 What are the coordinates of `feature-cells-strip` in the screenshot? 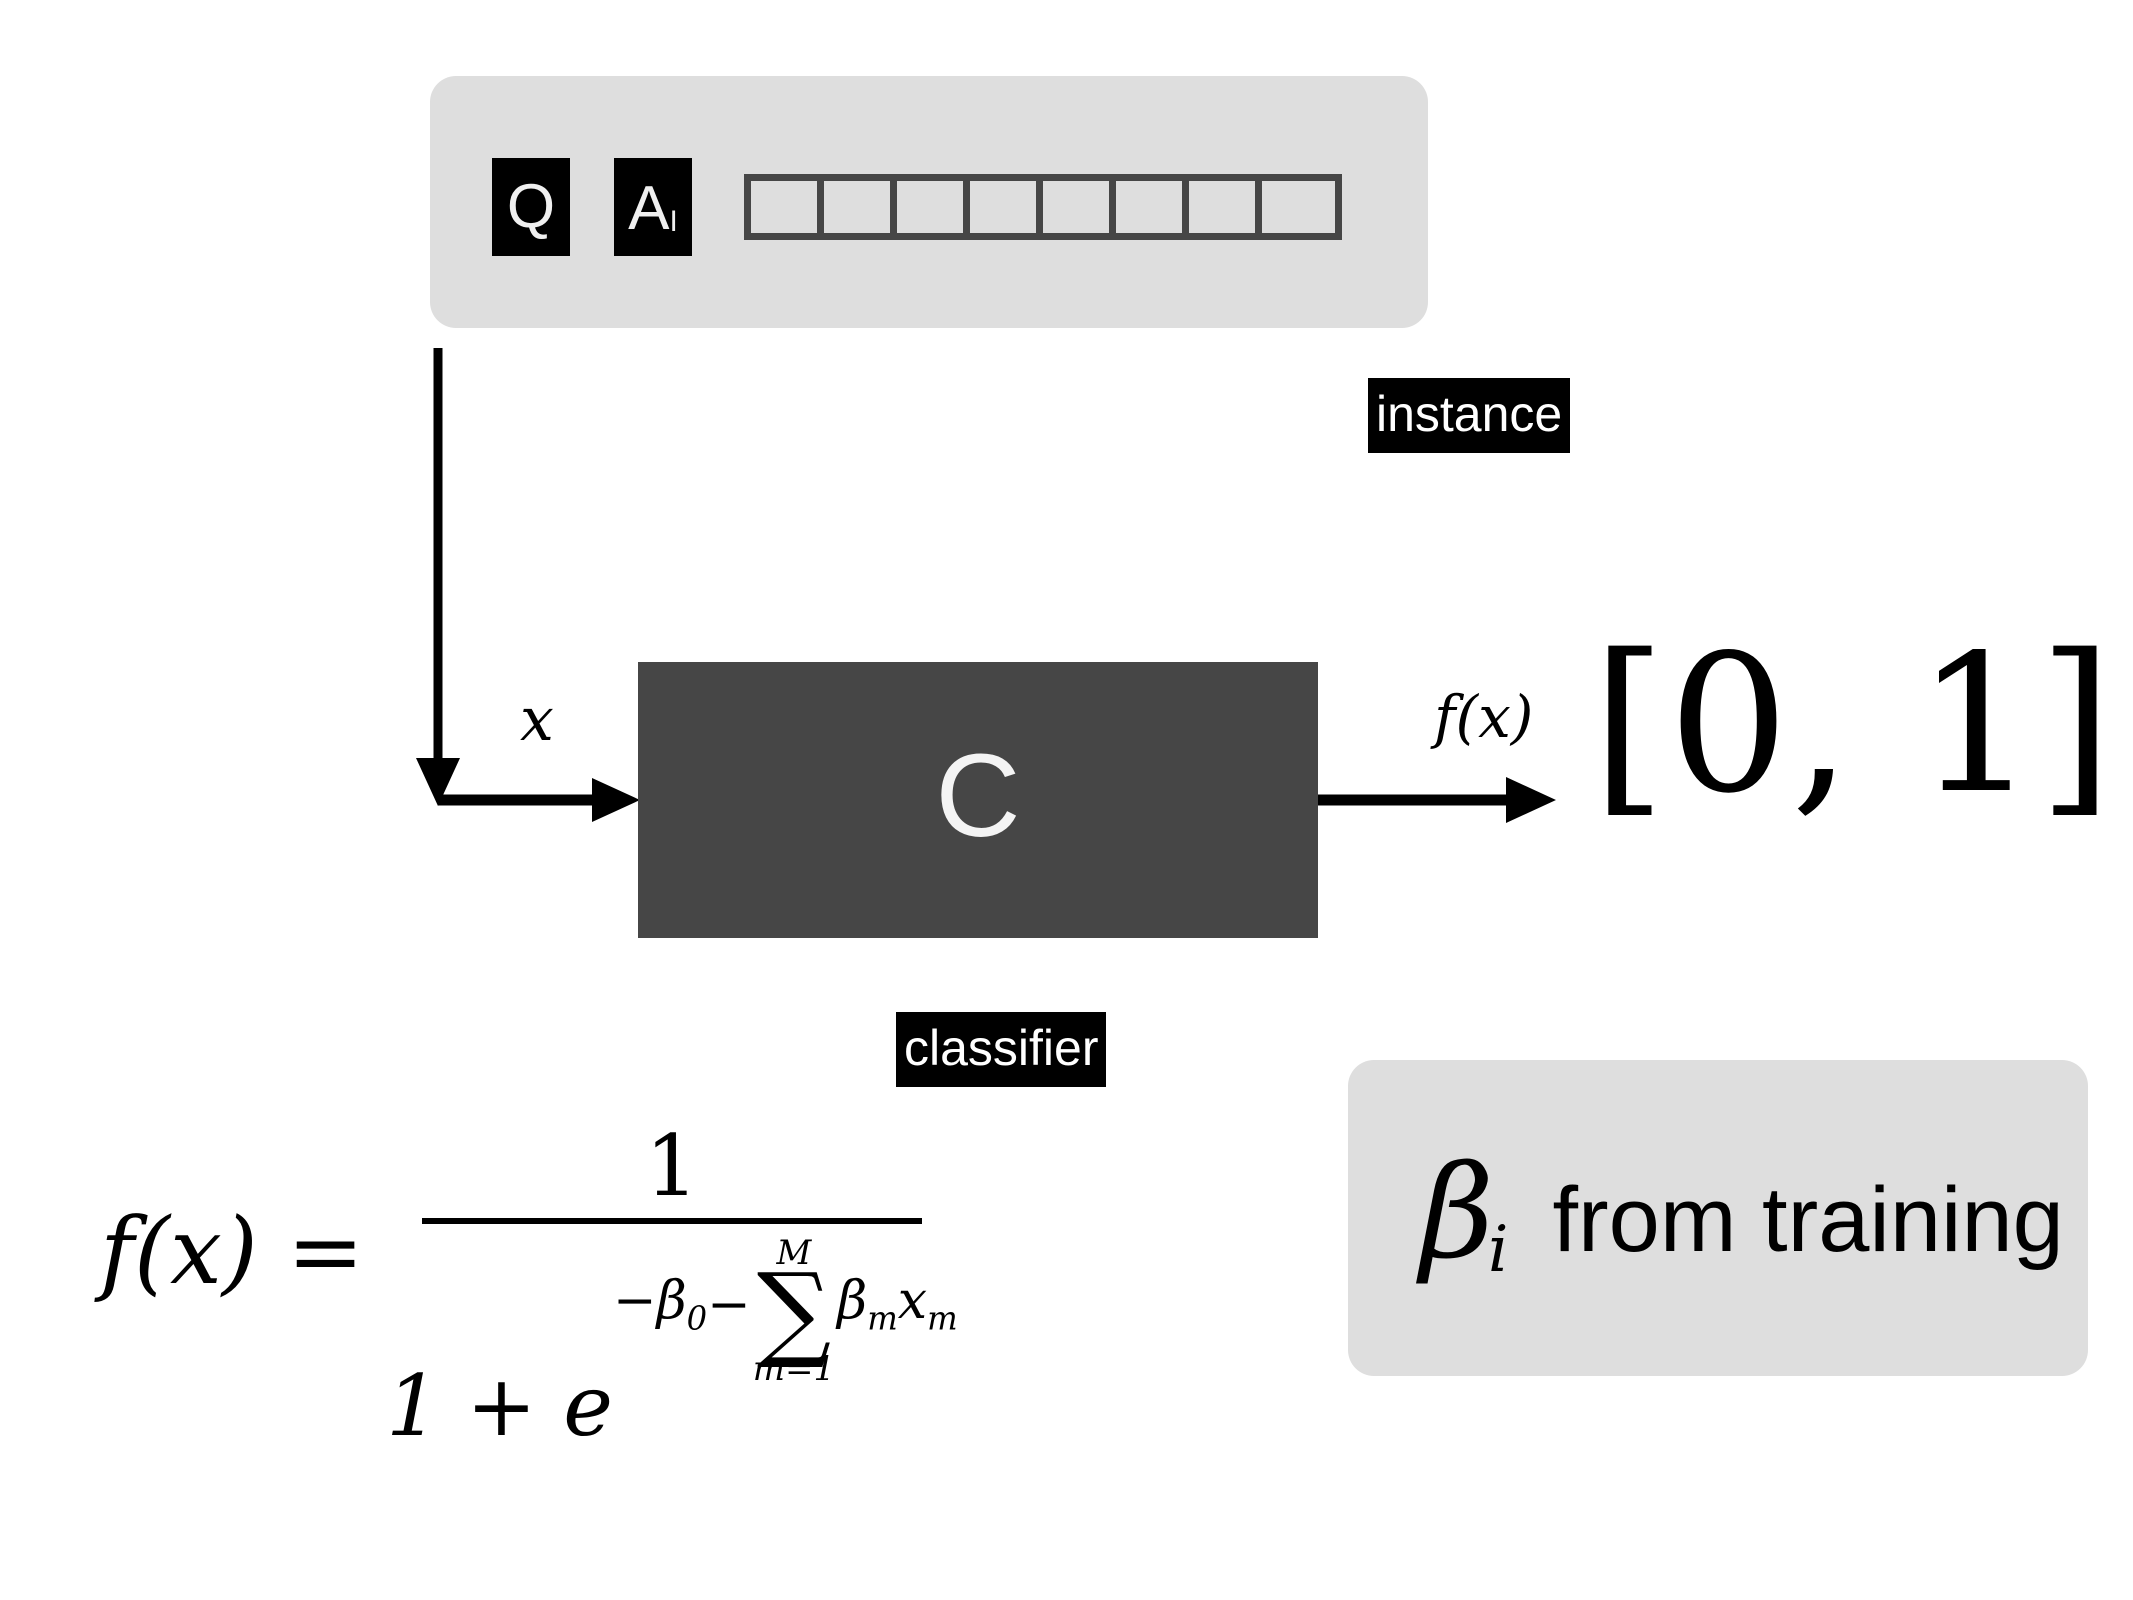 It's located at (1043, 207).